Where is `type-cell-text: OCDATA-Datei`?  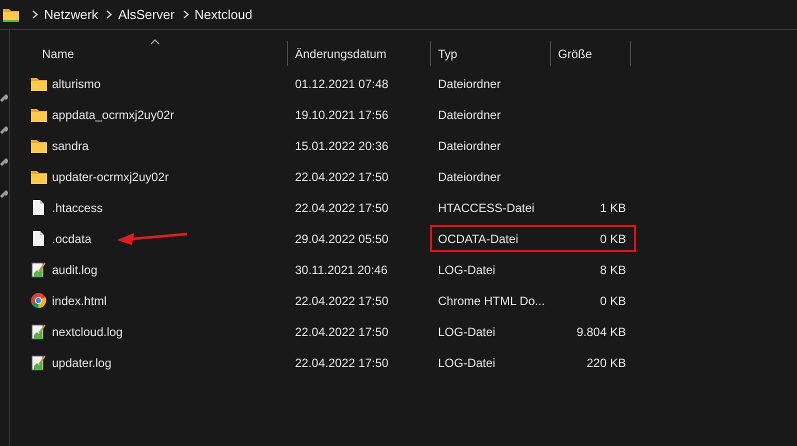
type-cell-text: OCDATA-Datei is located at coordinates (478, 239).